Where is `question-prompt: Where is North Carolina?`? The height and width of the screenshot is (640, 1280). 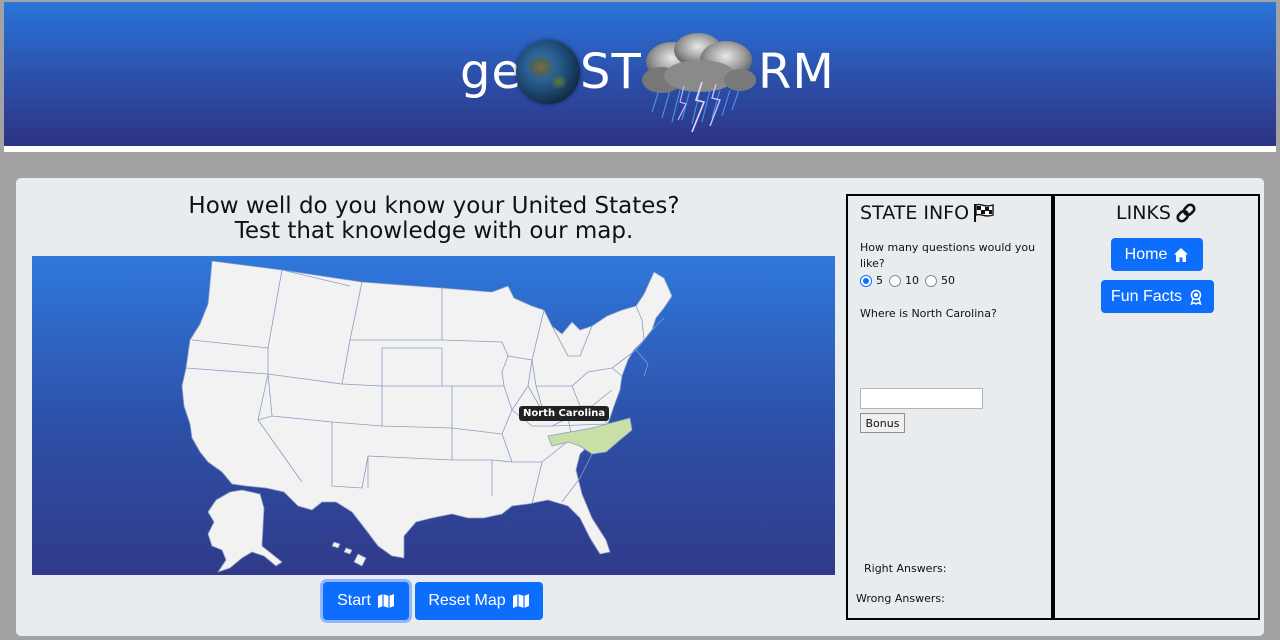 question-prompt: Where is North Carolina? is located at coordinates (928, 313).